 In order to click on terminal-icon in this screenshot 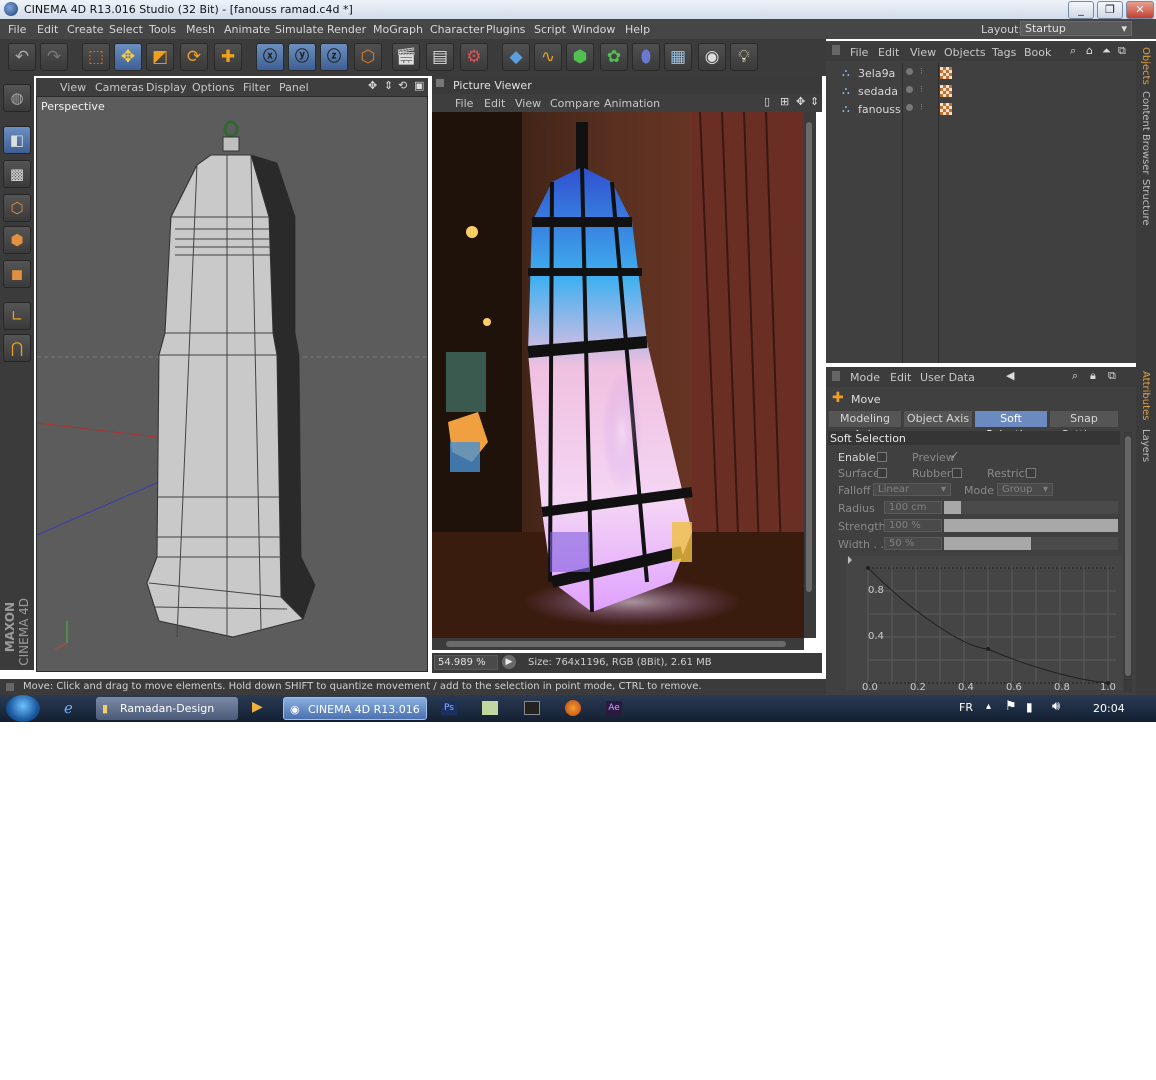, I will do `click(532, 708)`.